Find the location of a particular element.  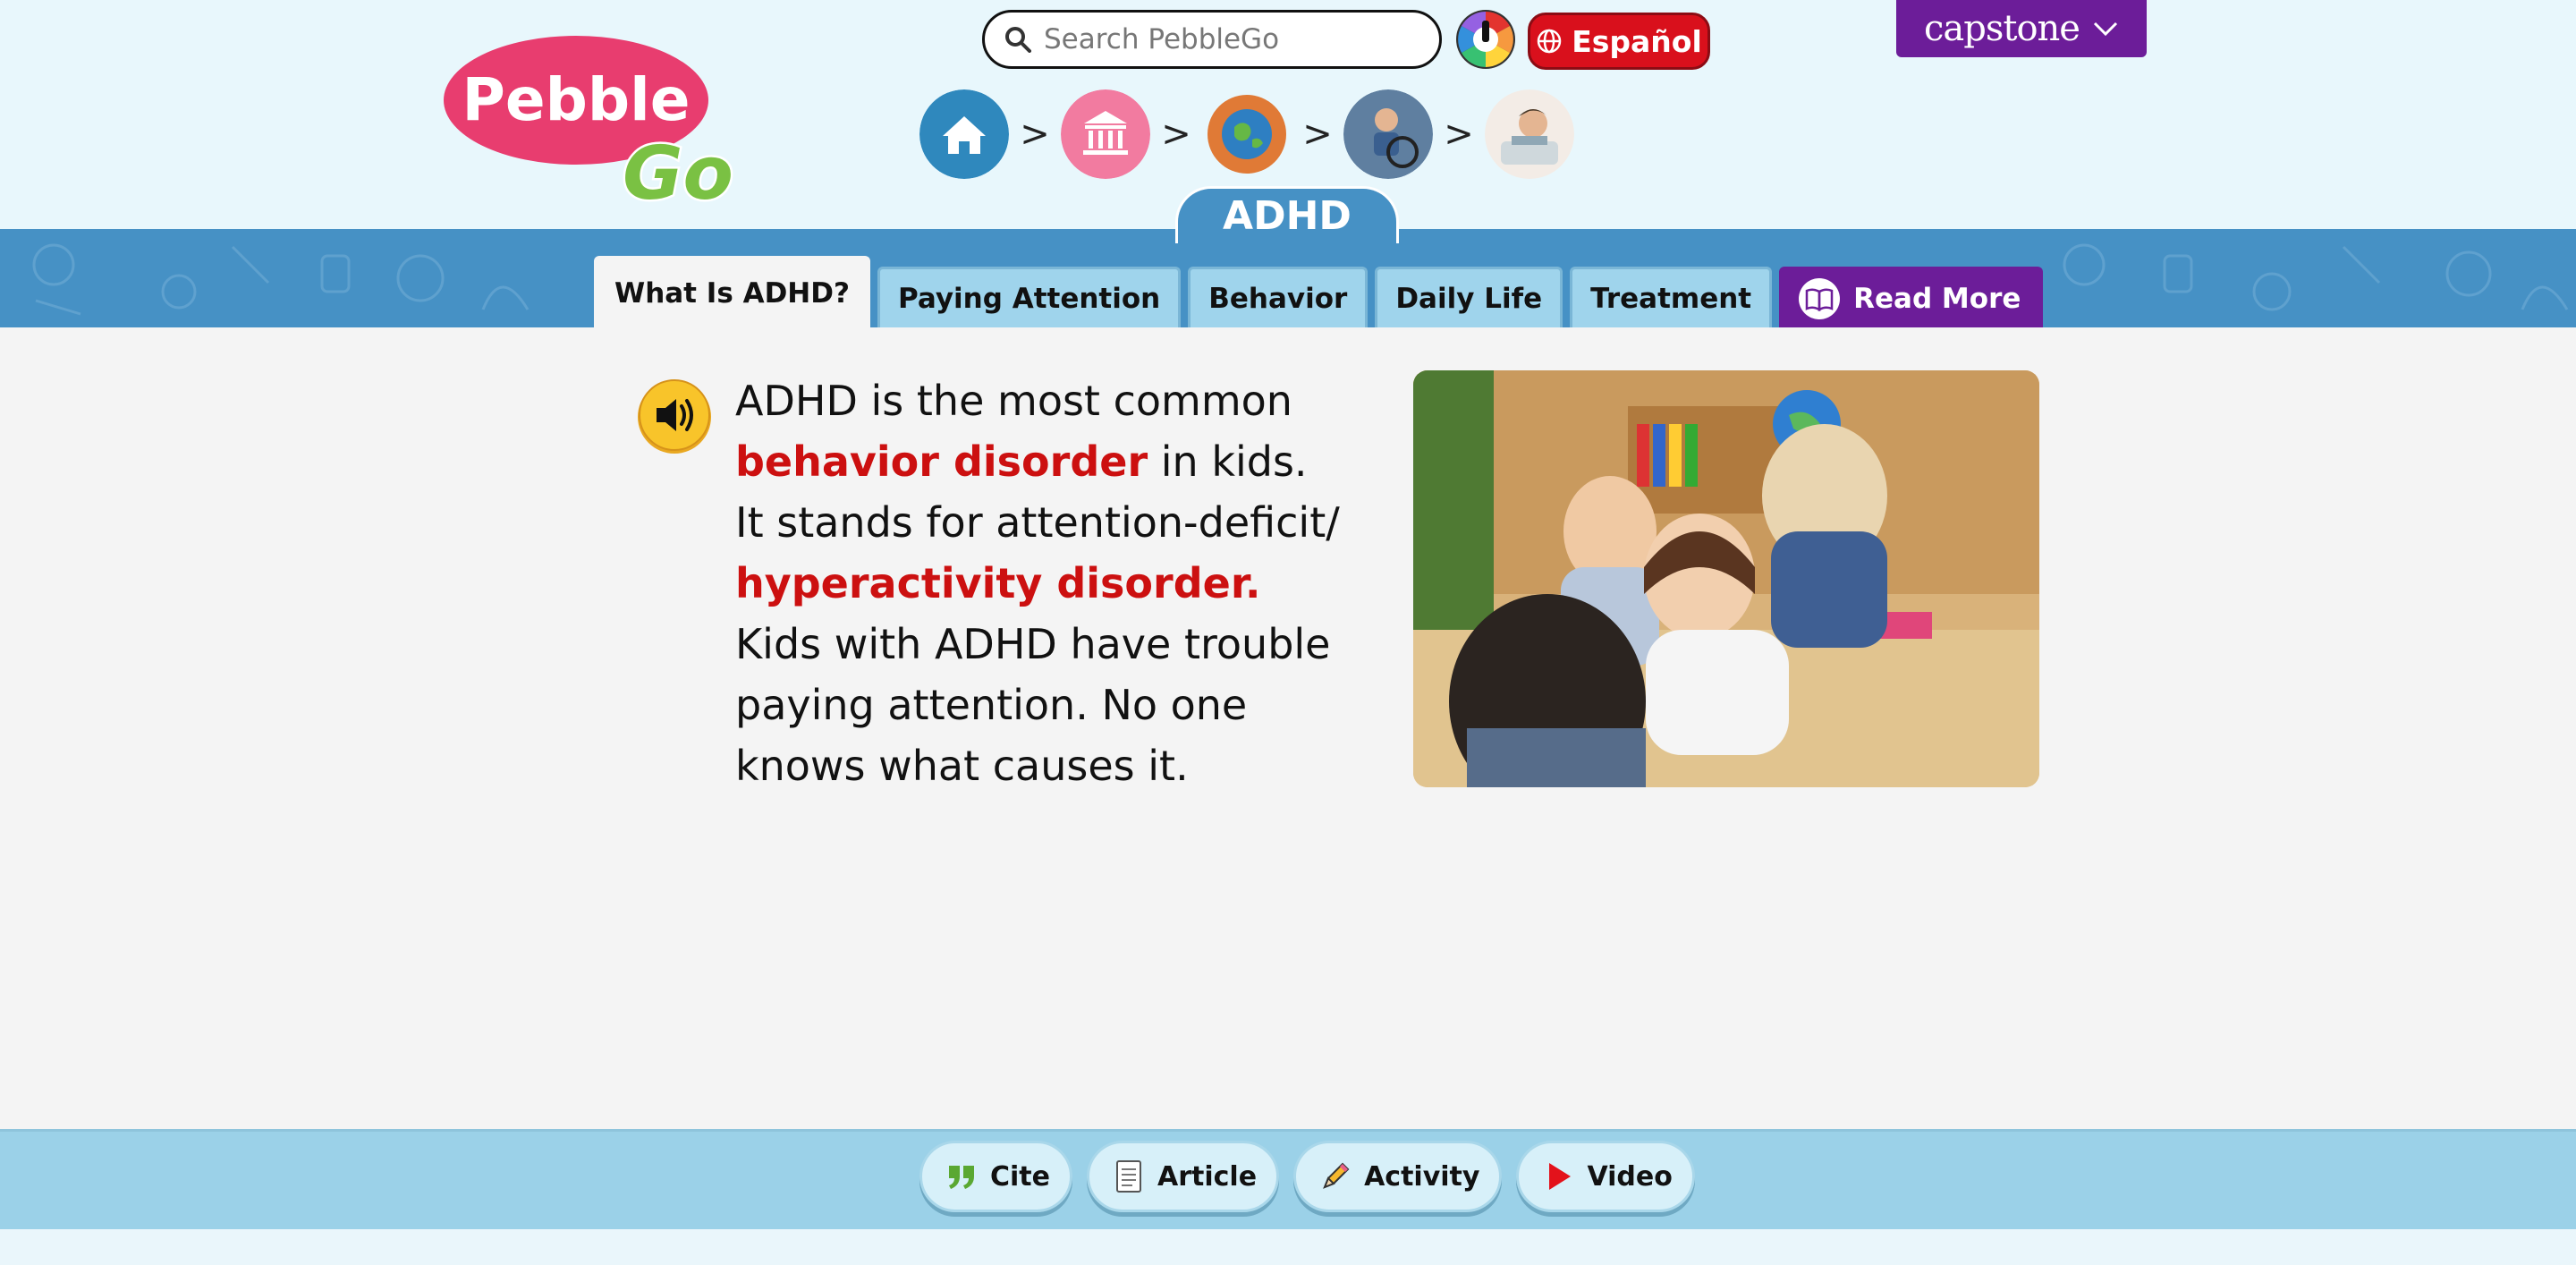

adhd-topic-icon is located at coordinates (1529, 134).